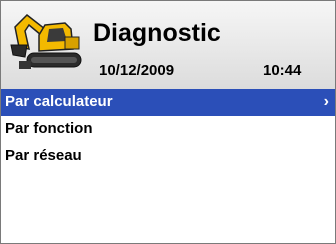  Describe the element at coordinates (168, 102) in the screenshot. I see `menu-item-par-calculateur: Par calculateur ›` at that location.